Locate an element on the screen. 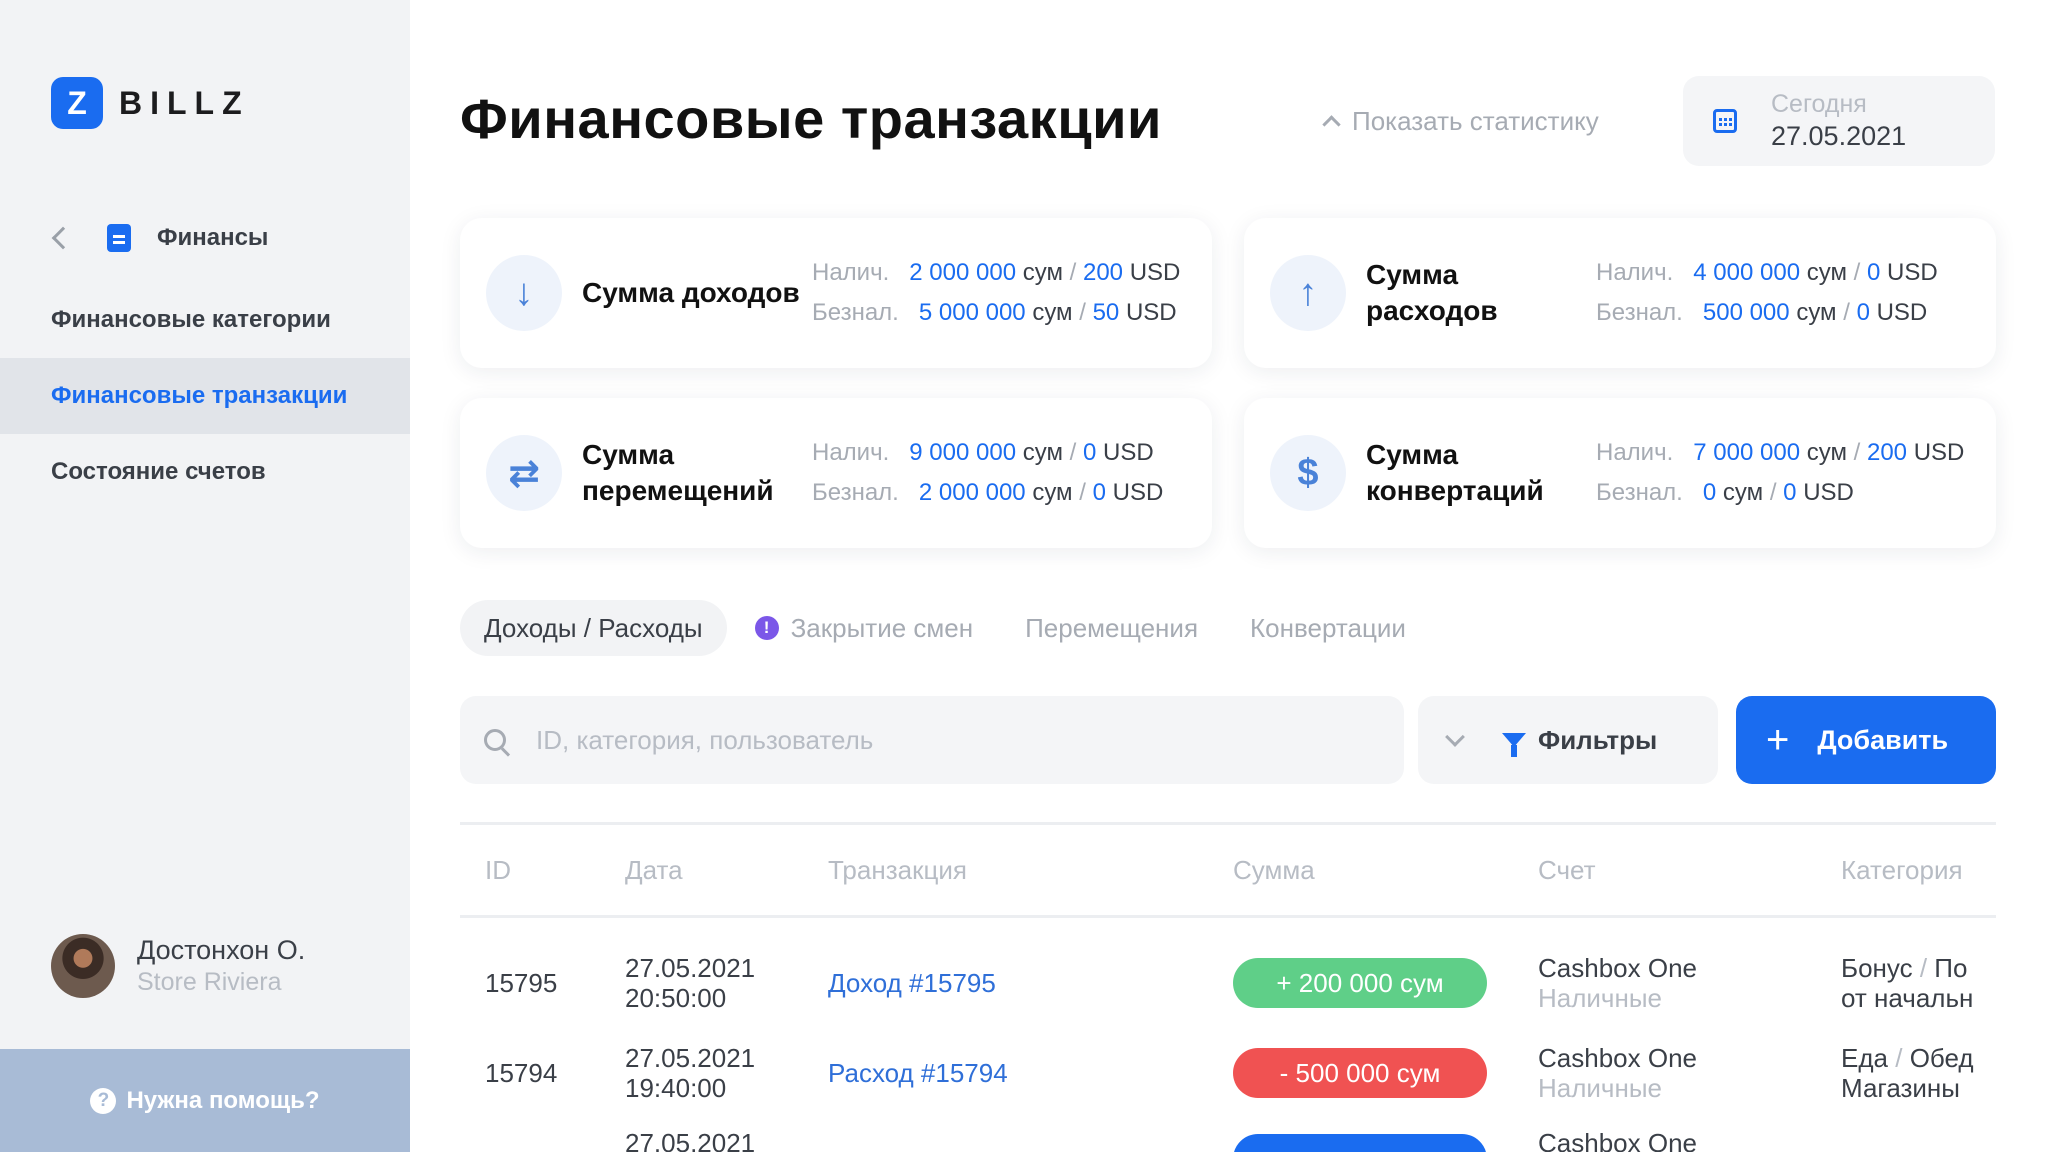 The height and width of the screenshot is (1152, 2048). transaction-link: Доход #15795 is located at coordinates (912, 983).